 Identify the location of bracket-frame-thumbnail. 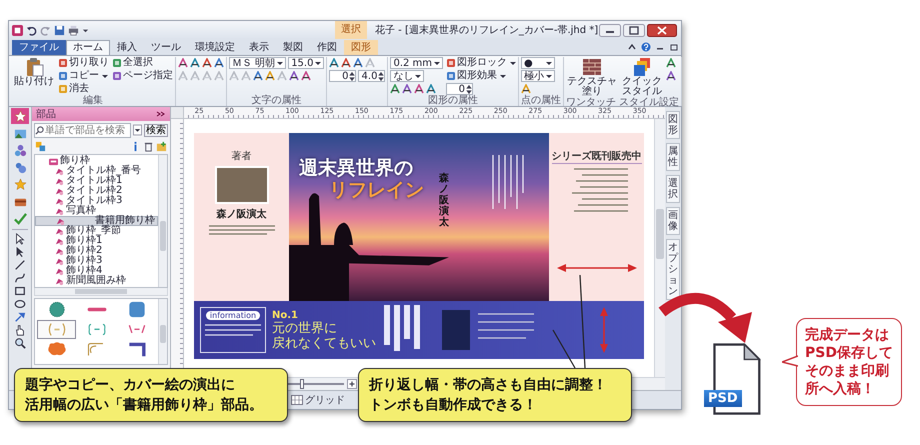
(56, 329).